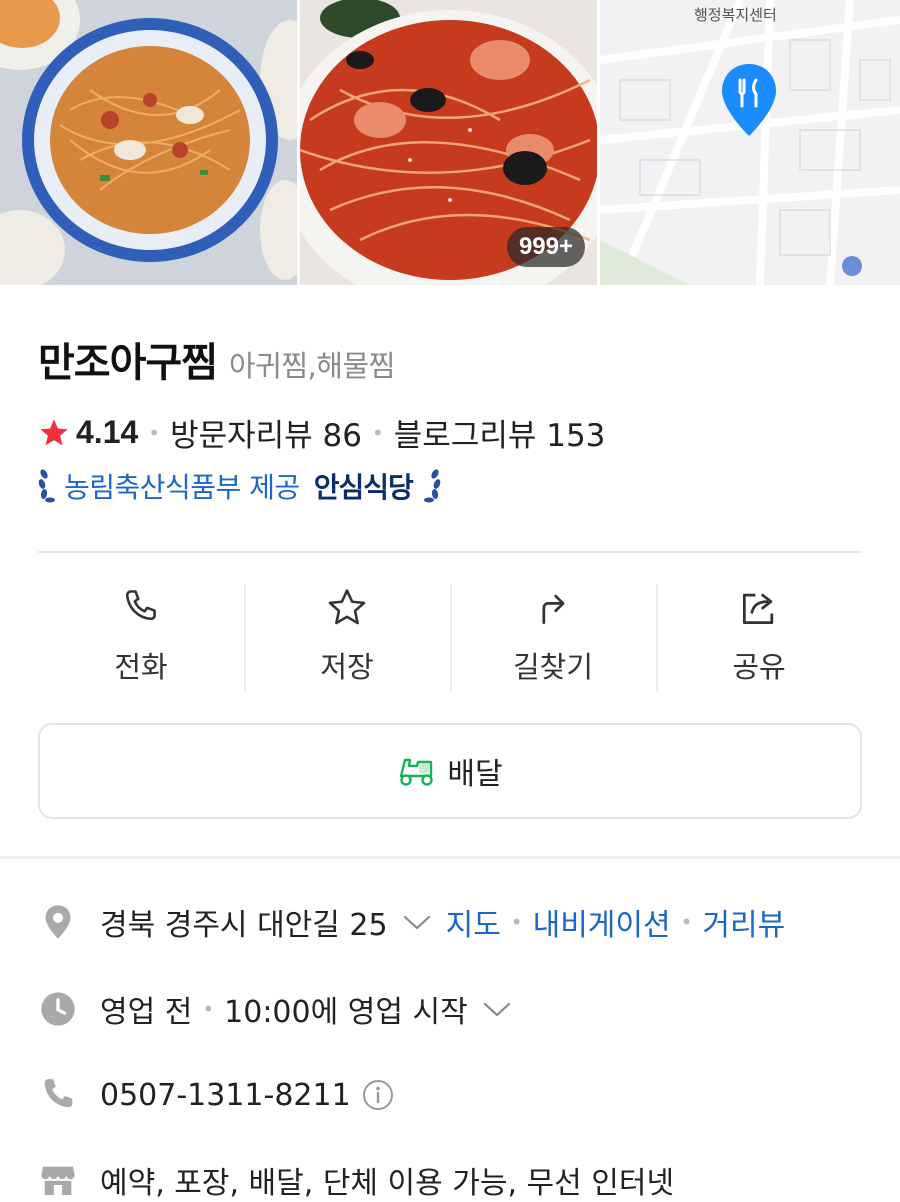  What do you see at coordinates (759, 636) in the screenshot?
I see `share-button: 공유` at bounding box center [759, 636].